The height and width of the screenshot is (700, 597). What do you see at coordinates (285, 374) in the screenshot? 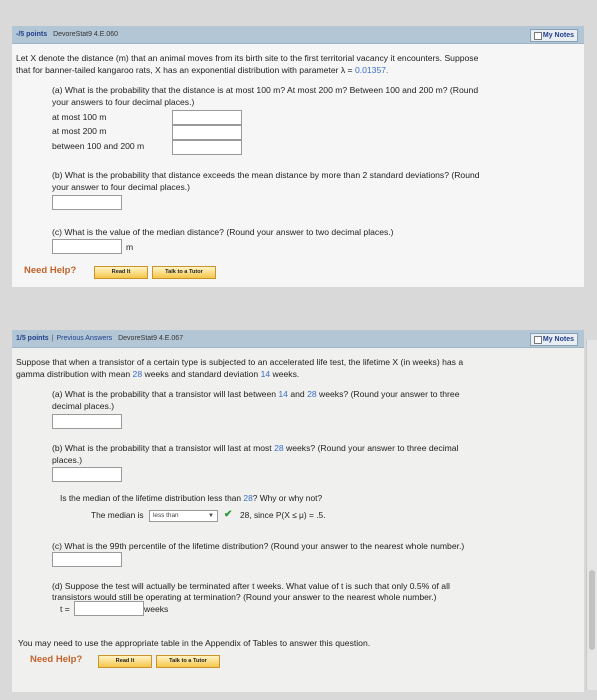
I see `intro-text: weeks.` at bounding box center [285, 374].